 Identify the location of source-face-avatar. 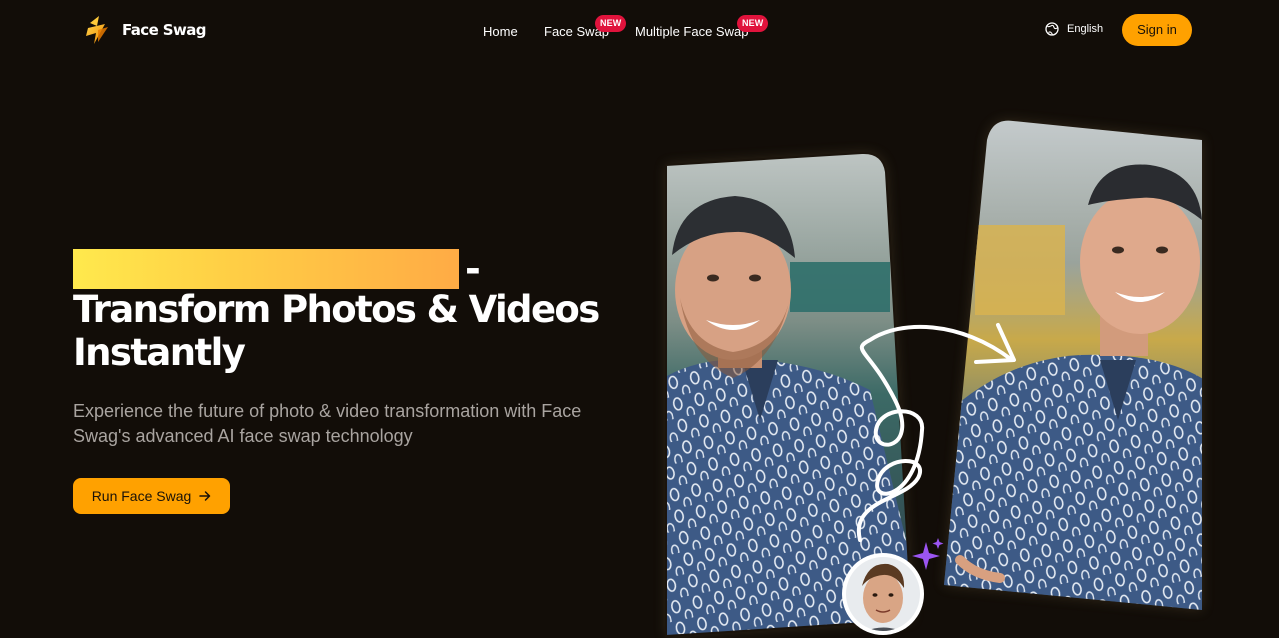
(883, 594).